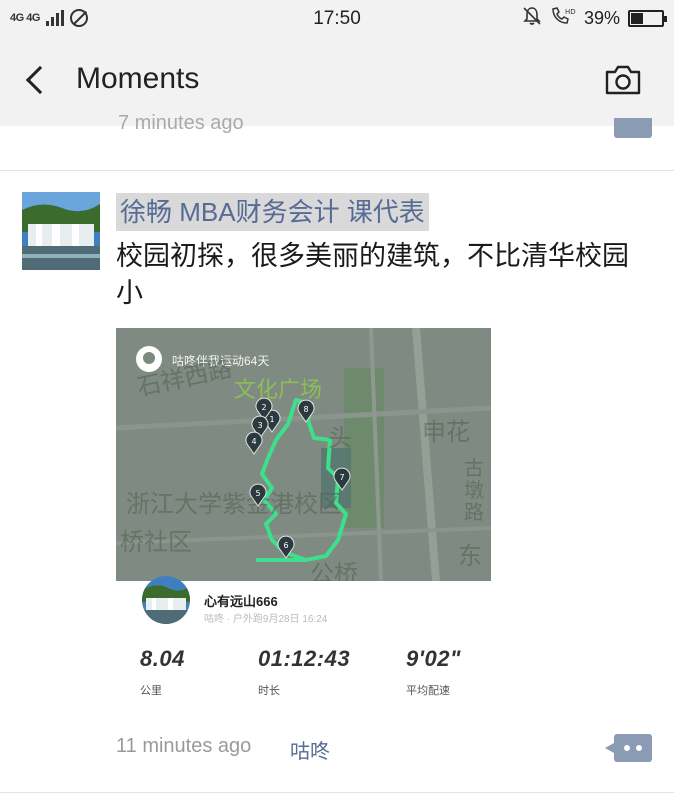 This screenshot has width=674, height=800. What do you see at coordinates (166, 600) in the screenshot?
I see `runner-avatar` at bounding box center [166, 600].